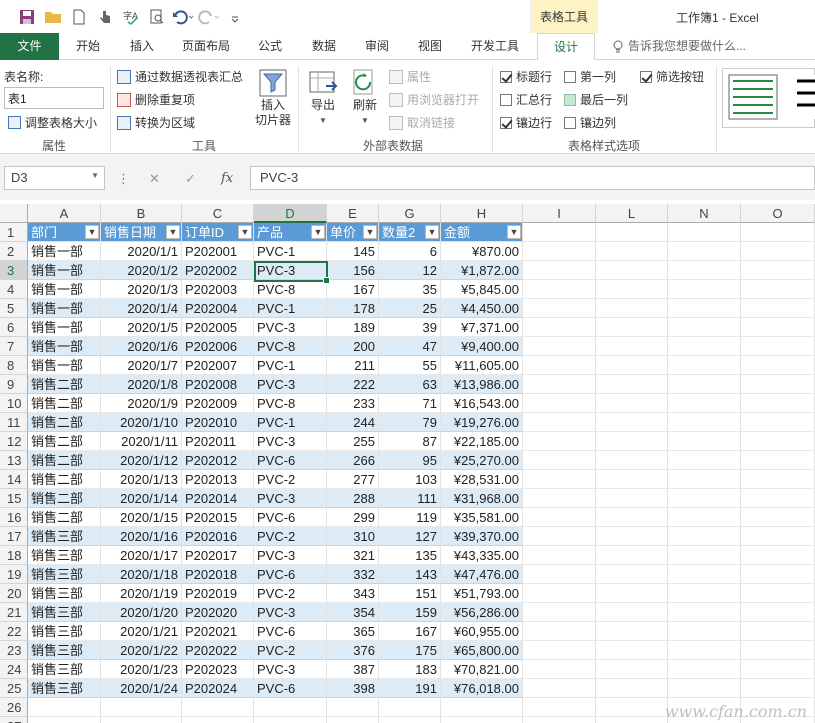  Describe the element at coordinates (410, 346) in the screenshot. I see `table-cell: 47` at that location.